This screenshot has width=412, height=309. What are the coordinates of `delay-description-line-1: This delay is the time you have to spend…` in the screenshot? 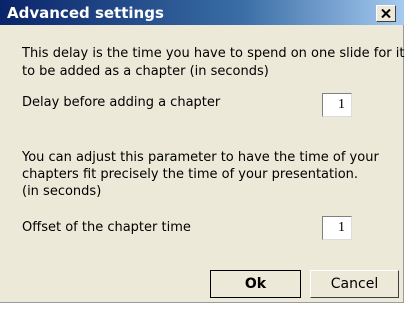 It's located at (213, 53).